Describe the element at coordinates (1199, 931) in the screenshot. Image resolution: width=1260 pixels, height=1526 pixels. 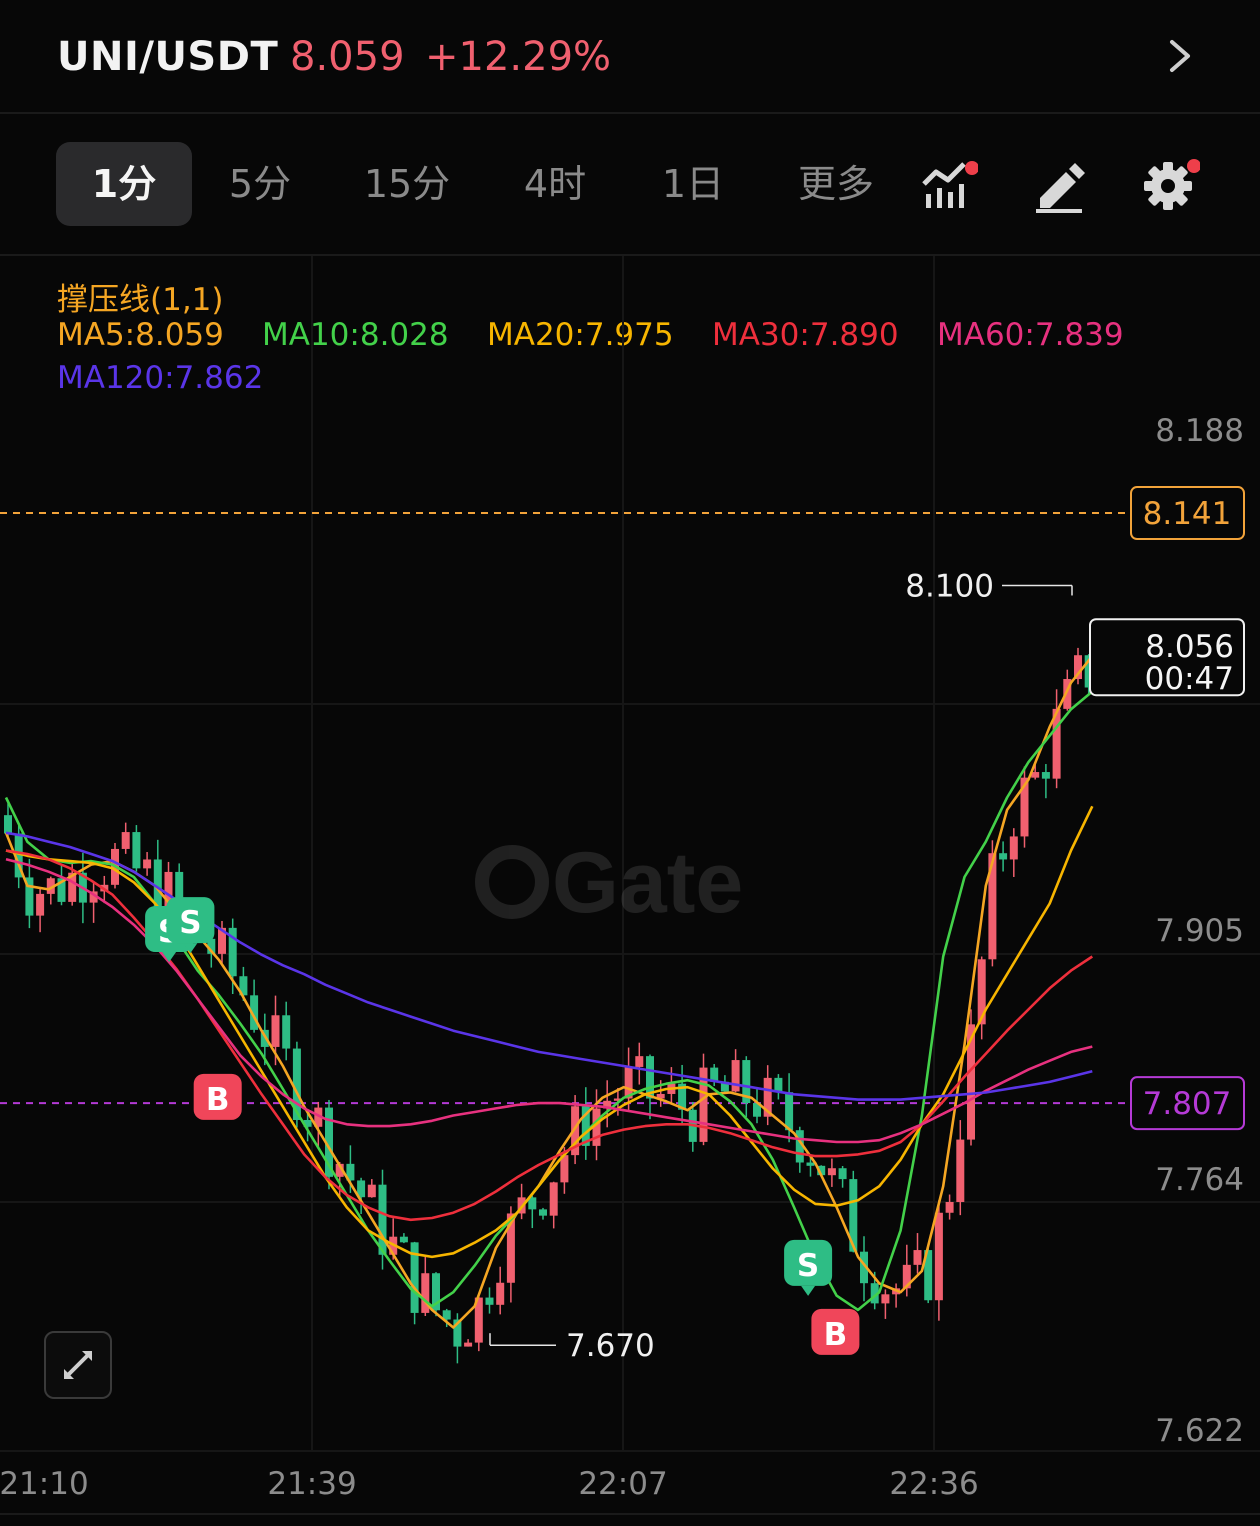
I see `y-axis-label: 7.905` at that location.